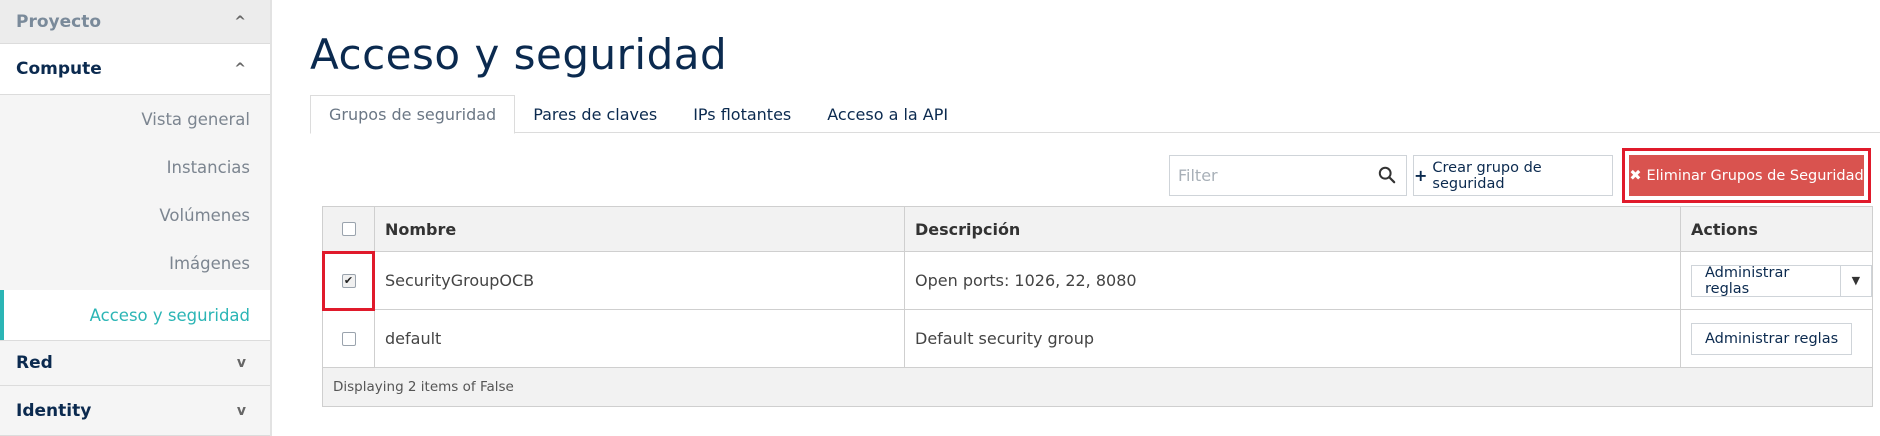 The width and height of the screenshot is (1880, 436). I want to click on search-icon, so click(1387, 175).